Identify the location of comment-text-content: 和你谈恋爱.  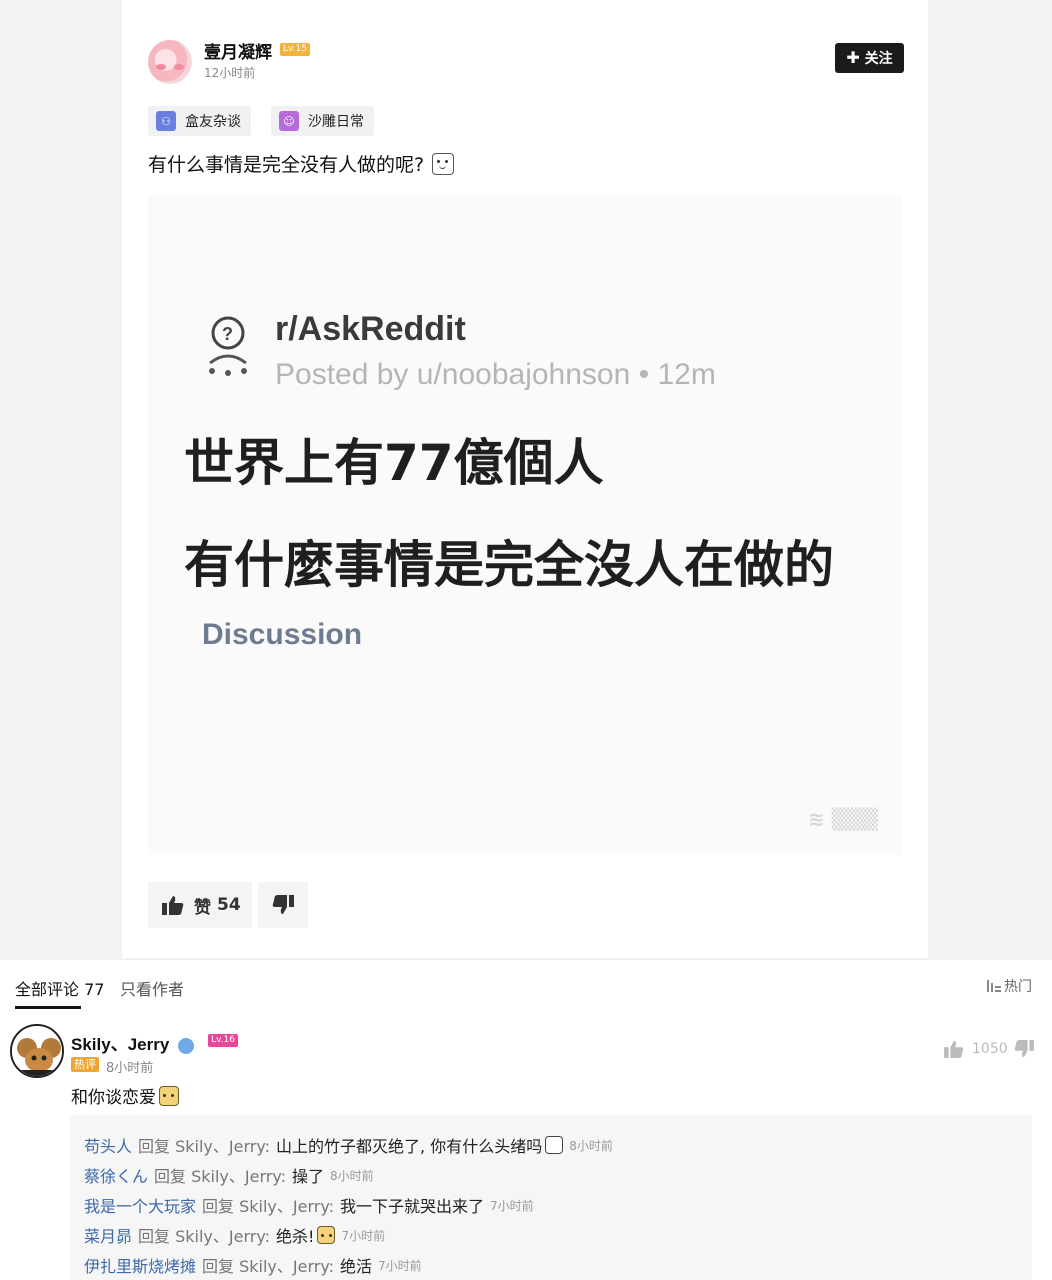
(113, 1098).